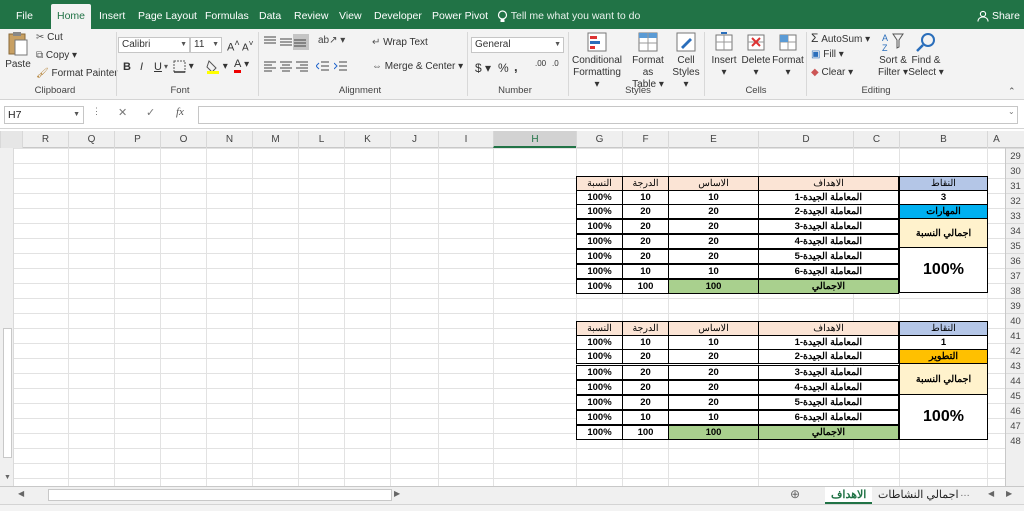 Image resolution: width=1024 pixels, height=511 pixels. What do you see at coordinates (555, 64) in the screenshot?
I see `decrease-decimal-button: .0` at bounding box center [555, 64].